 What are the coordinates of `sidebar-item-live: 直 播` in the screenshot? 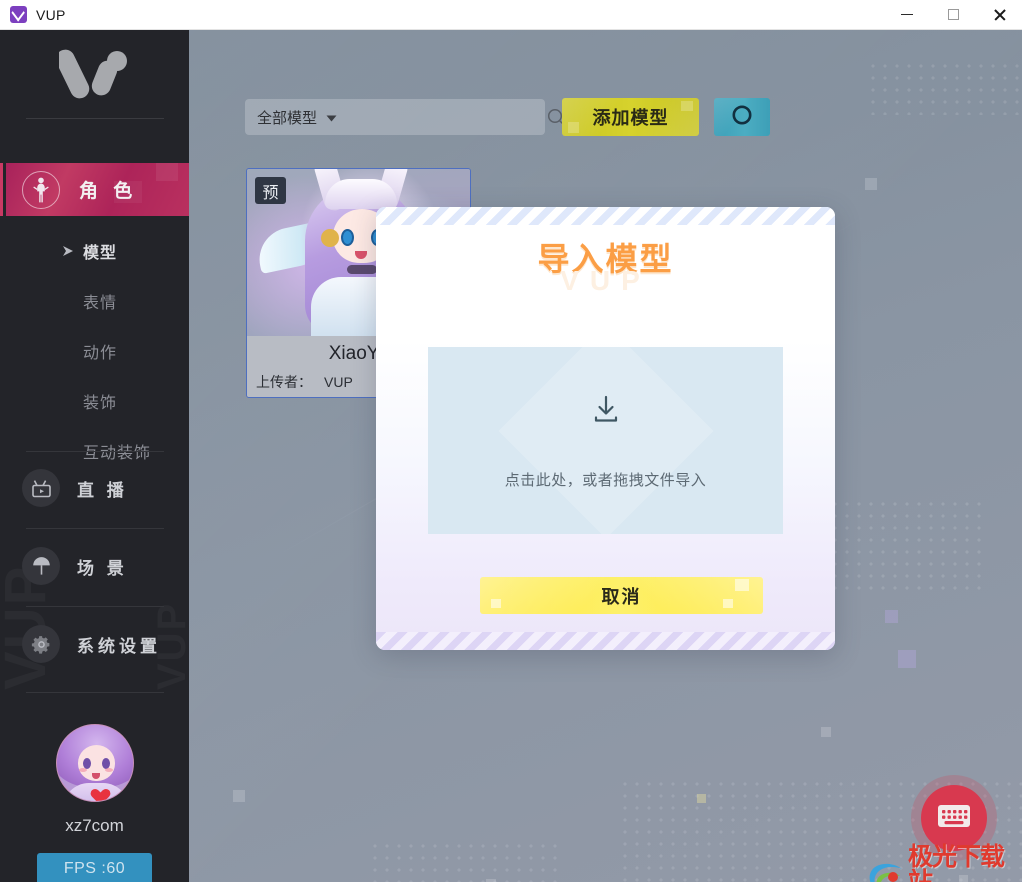 It's located at (94, 488).